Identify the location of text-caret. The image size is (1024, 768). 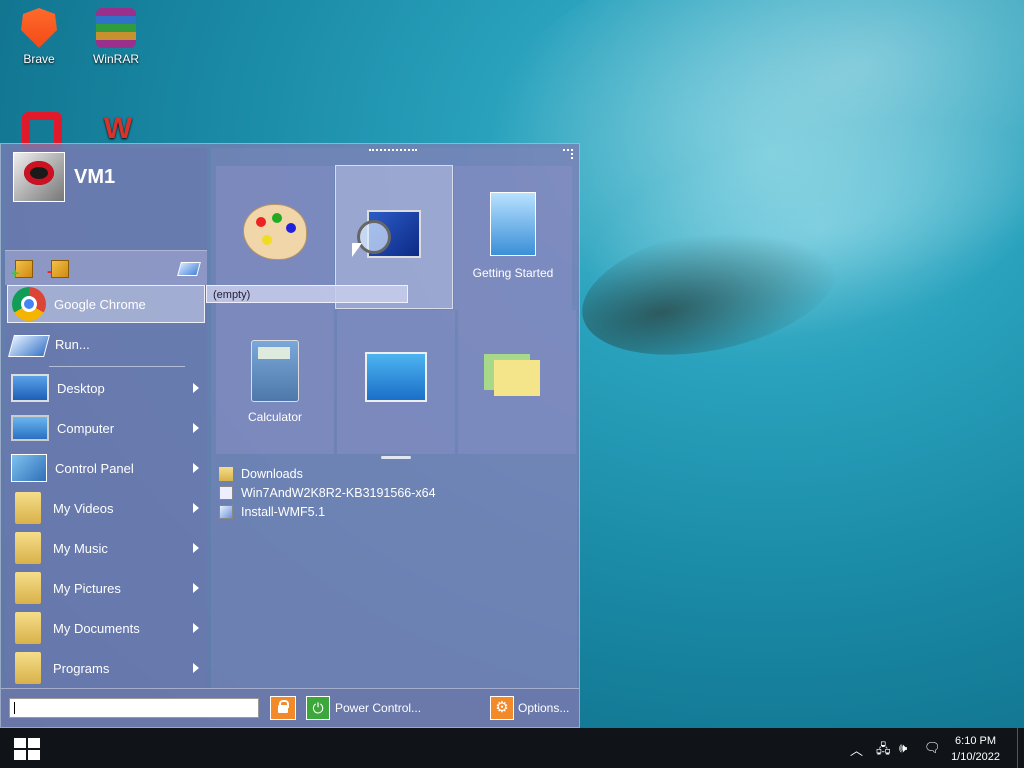
(14, 708).